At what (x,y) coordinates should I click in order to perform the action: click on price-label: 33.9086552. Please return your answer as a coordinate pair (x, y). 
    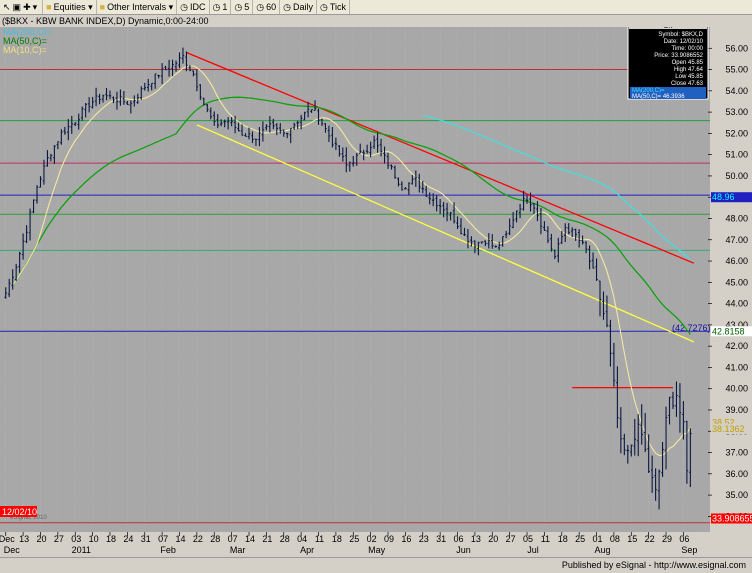
    Looking at the image, I should click on (732, 518).